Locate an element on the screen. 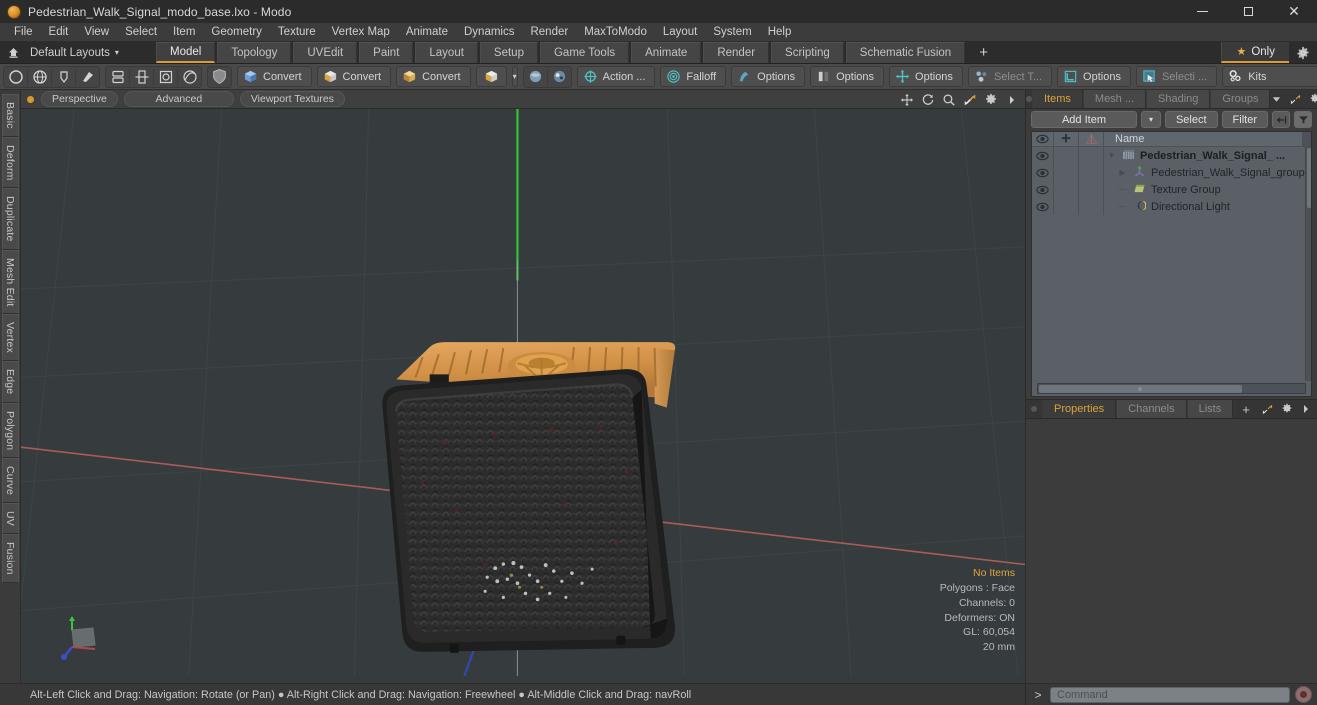  row-label-cell: — Texture Group is located at coordinates (1162, 189).